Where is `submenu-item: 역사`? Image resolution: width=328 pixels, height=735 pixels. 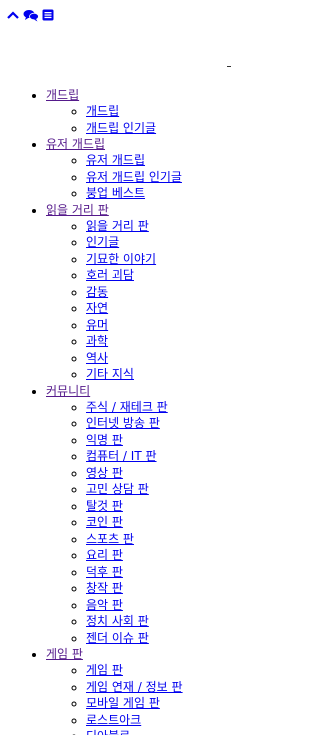
submenu-item: 역사 is located at coordinates (207, 358).